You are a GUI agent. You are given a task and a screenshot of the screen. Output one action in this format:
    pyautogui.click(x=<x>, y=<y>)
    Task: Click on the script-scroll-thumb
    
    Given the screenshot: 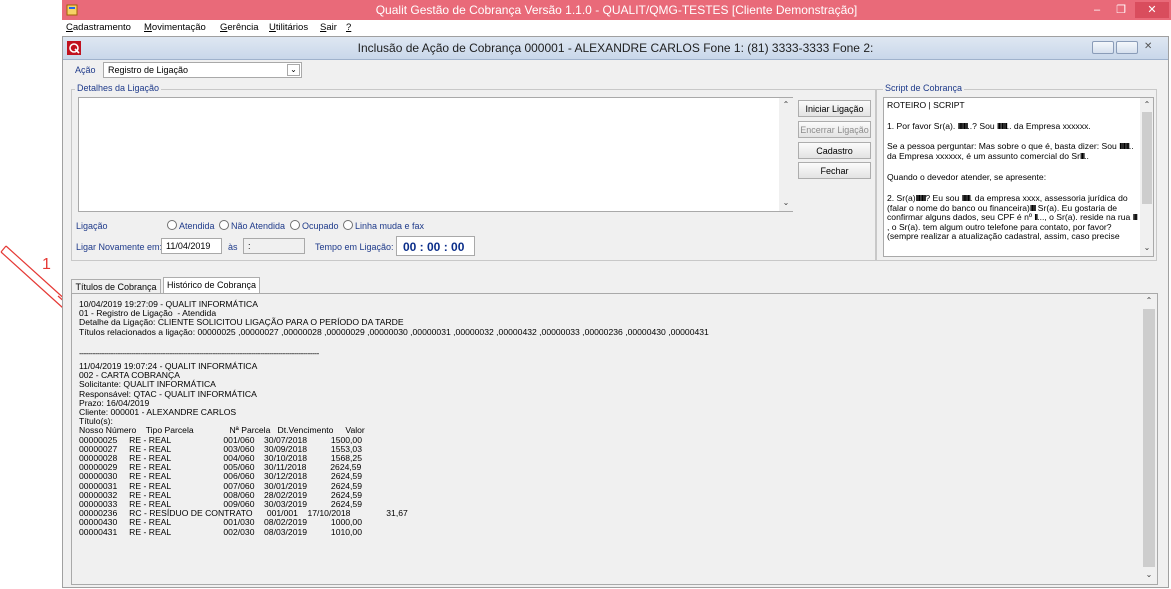 What is the action you would take?
    pyautogui.click(x=1147, y=158)
    